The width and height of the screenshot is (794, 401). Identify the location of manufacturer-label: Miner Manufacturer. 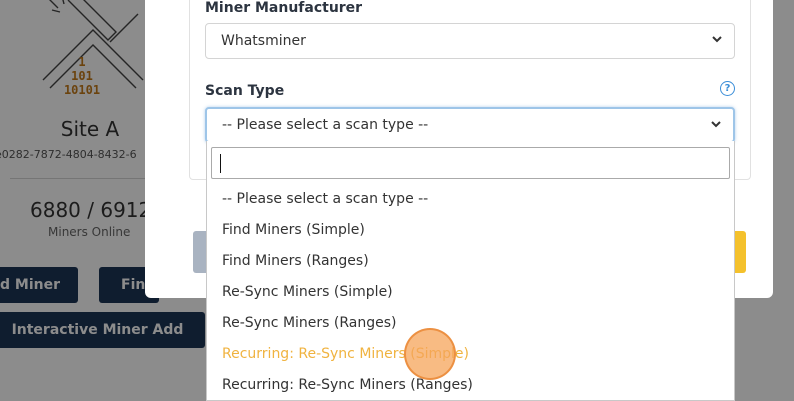
(284, 8).